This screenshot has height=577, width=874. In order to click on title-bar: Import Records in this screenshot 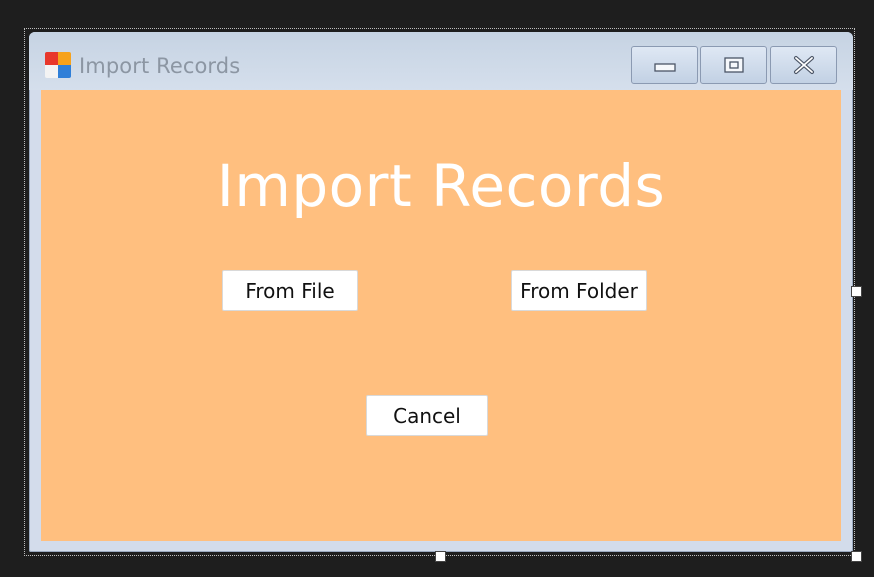, I will do `click(441, 61)`.